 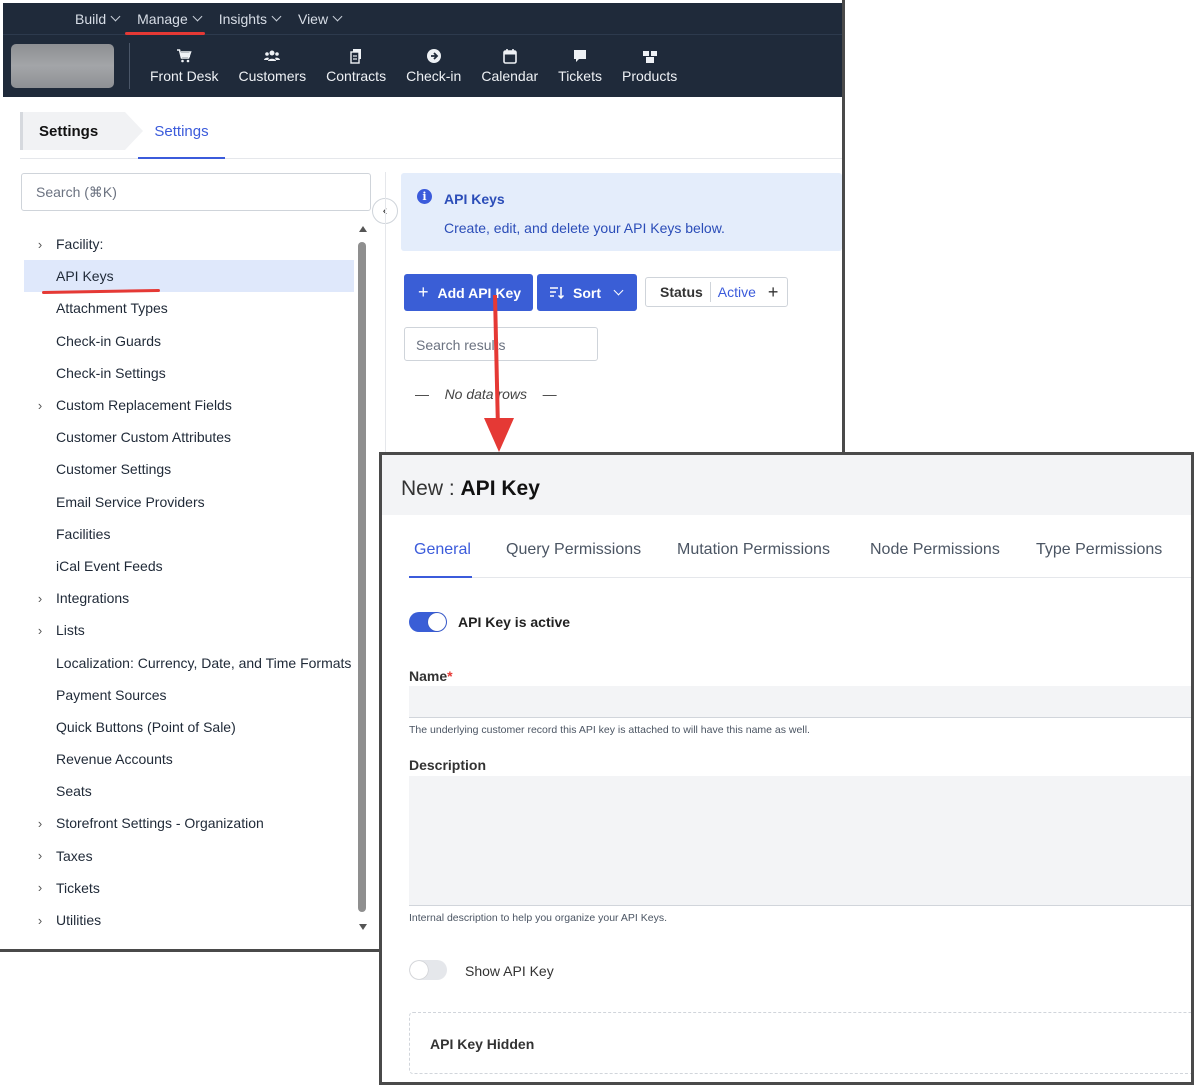 What do you see at coordinates (773, 292) in the screenshot?
I see `plus-icon: +` at bounding box center [773, 292].